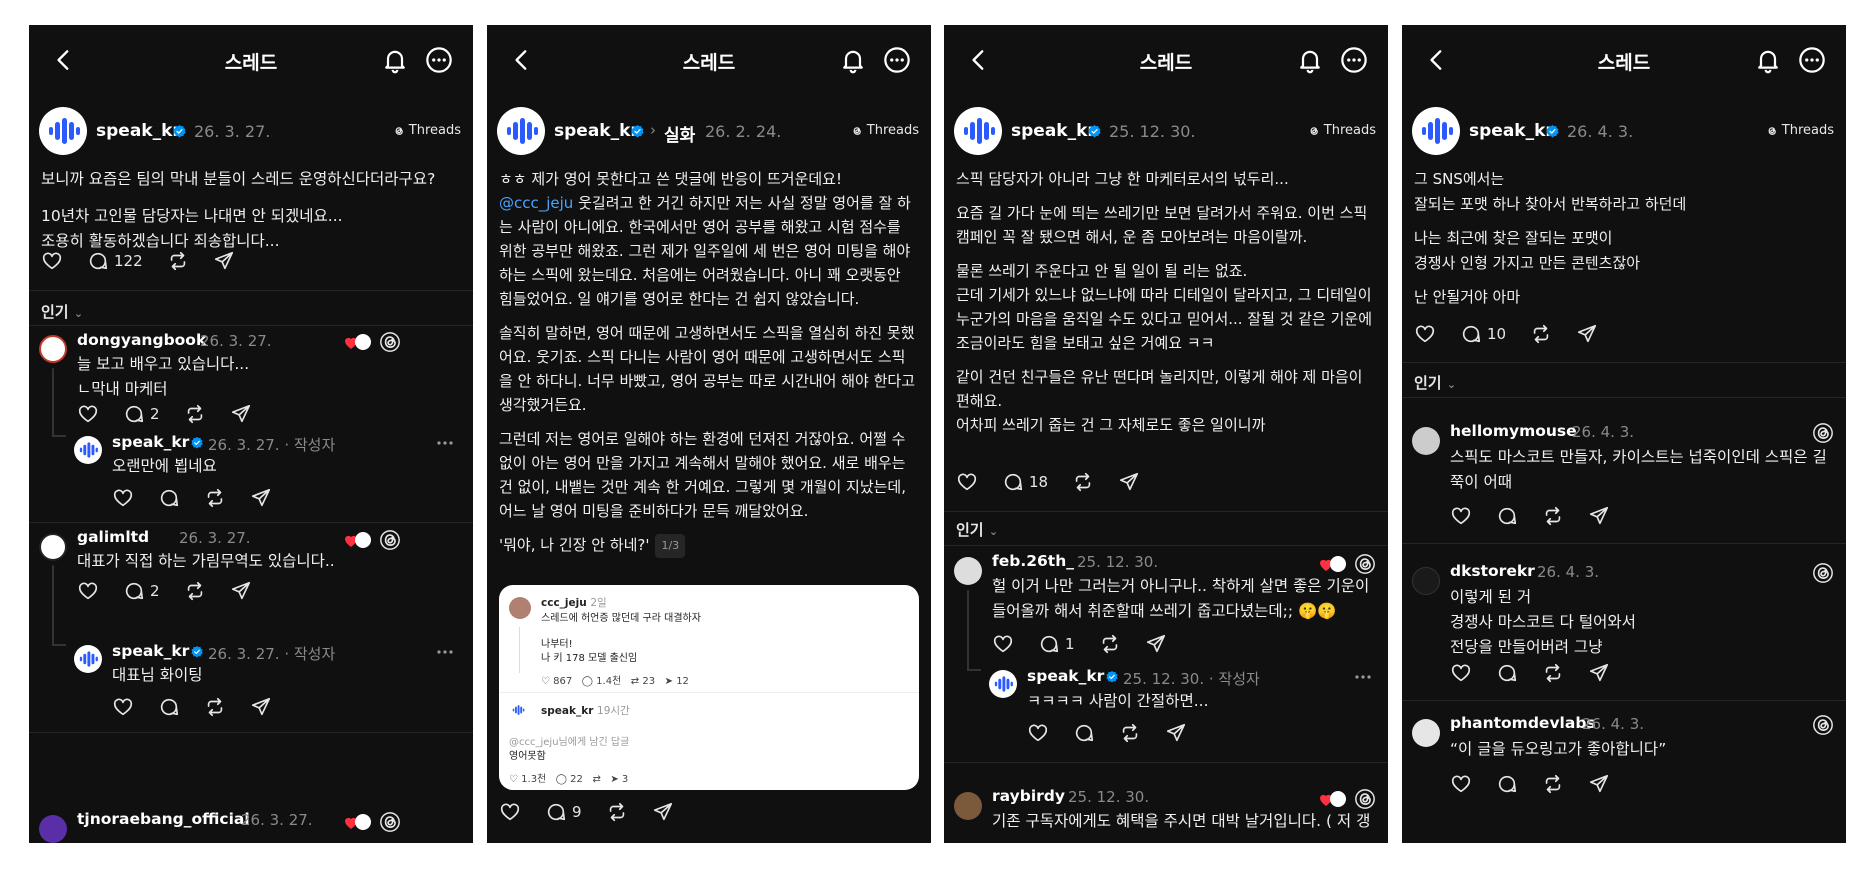 Image resolution: width=1873 pixels, height=877 pixels. I want to click on comment-username: tjnoraebang_official, so click(163, 819).